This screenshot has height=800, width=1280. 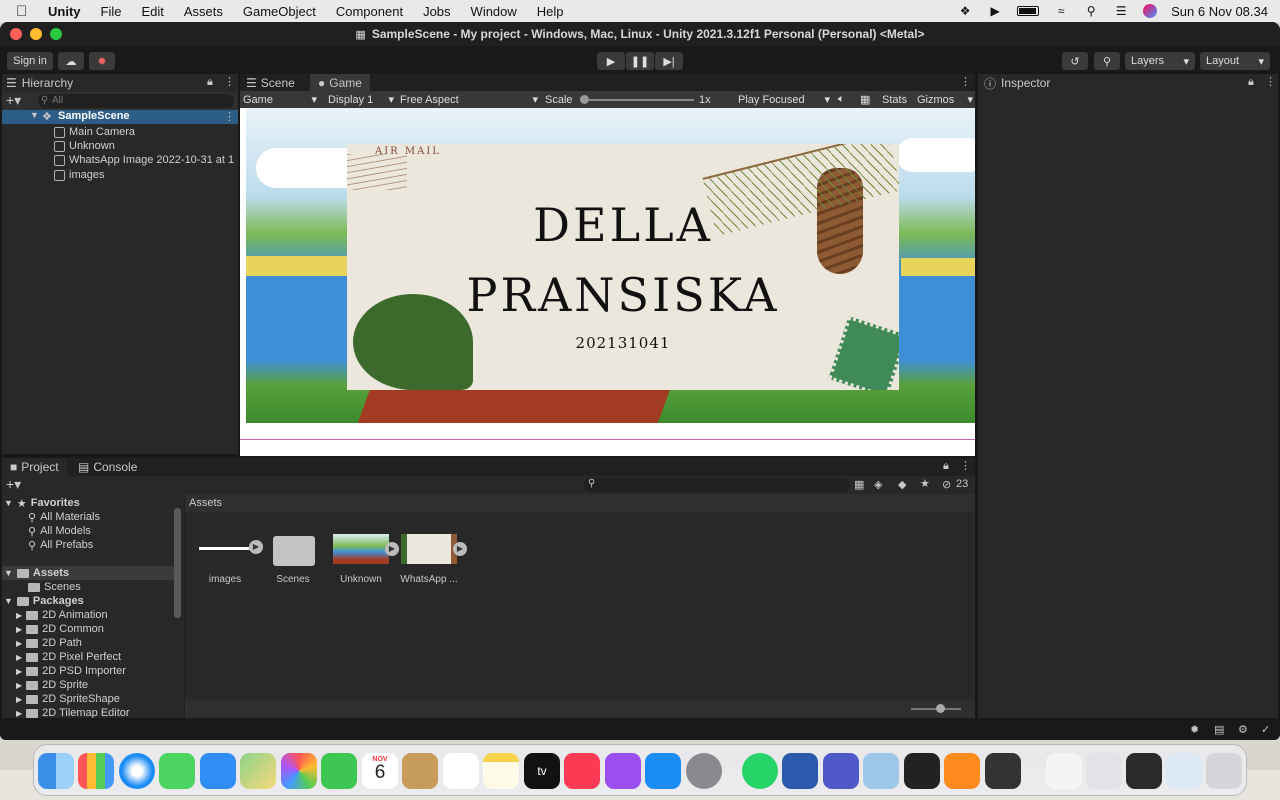 I want to click on package-2d-common: ▶ 2D Common, so click(x=60, y=629).